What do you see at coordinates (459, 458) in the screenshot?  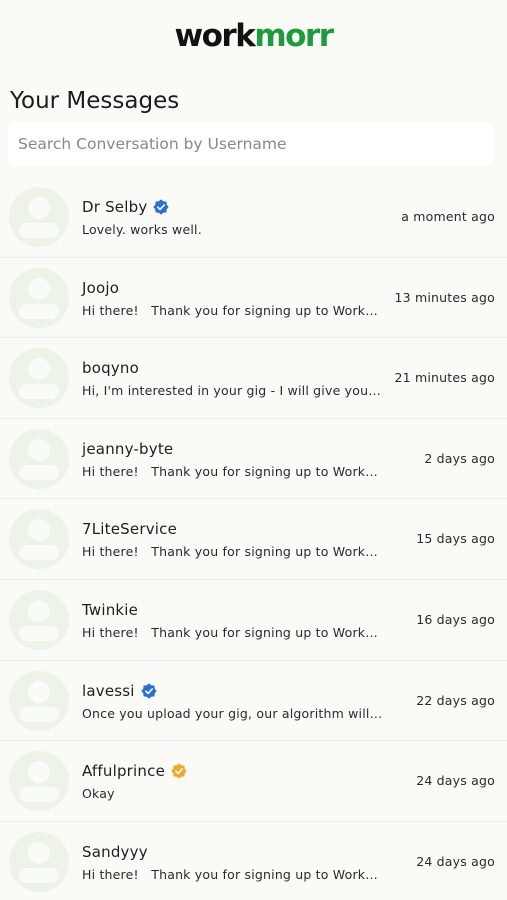 I see `message-timestamp: 2 days ago` at bounding box center [459, 458].